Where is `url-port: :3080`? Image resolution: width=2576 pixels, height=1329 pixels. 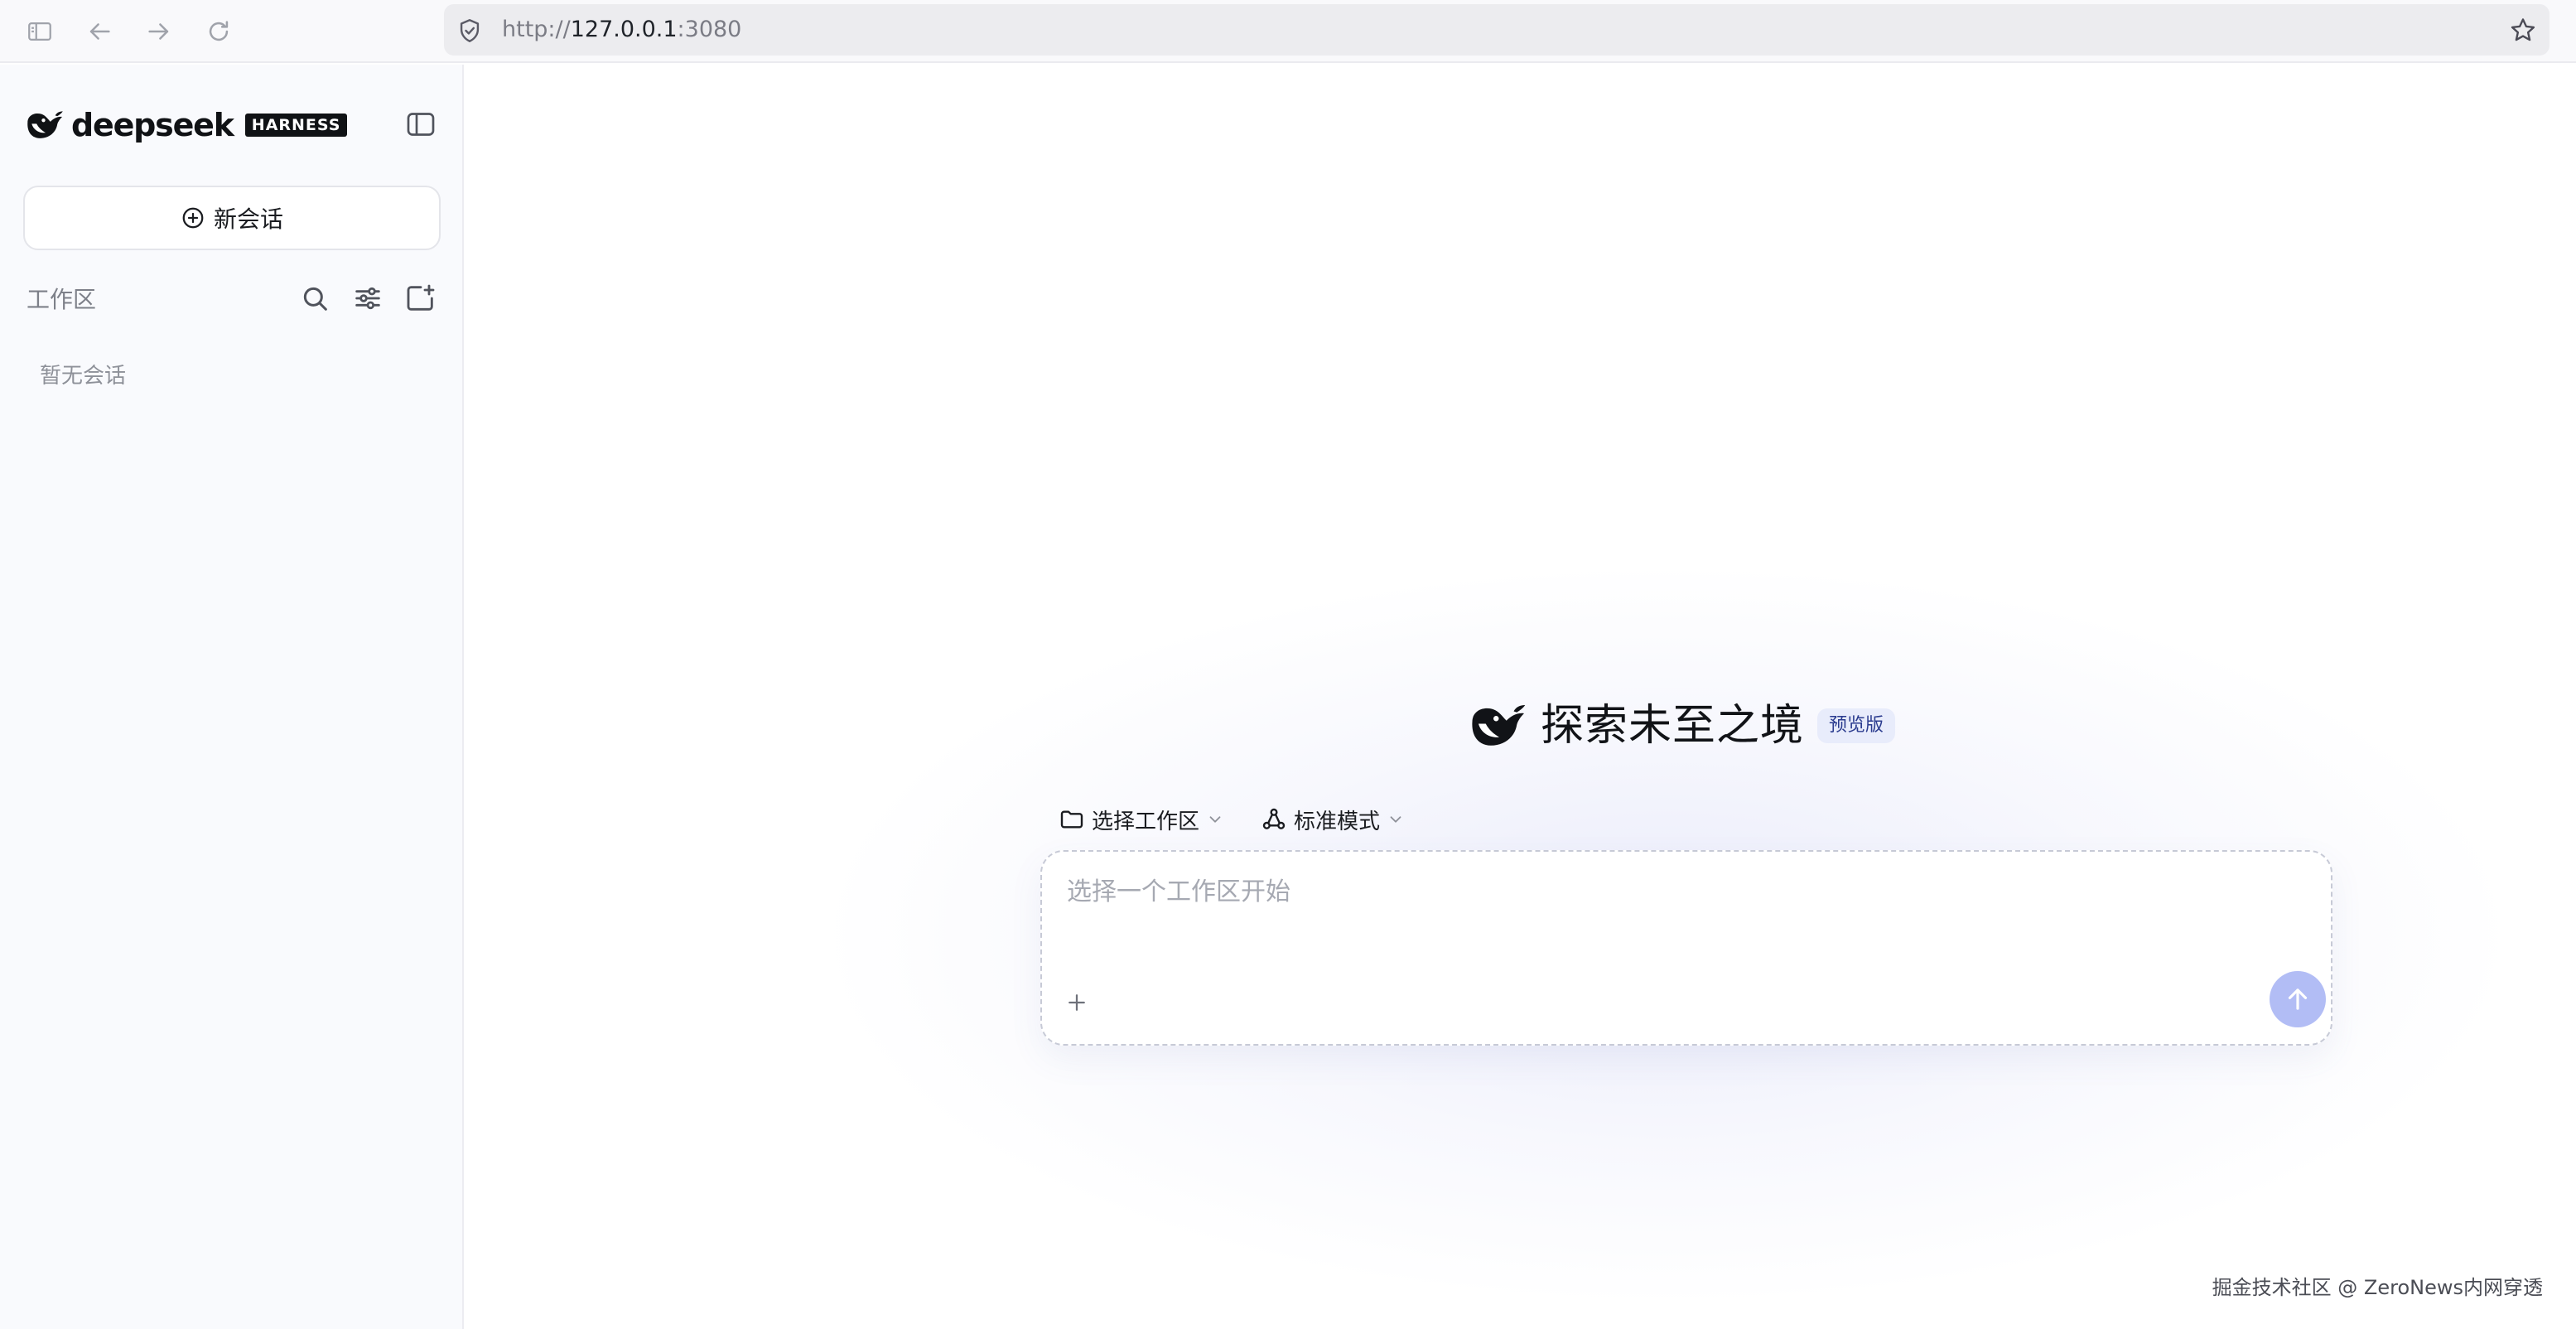 url-port: :3080 is located at coordinates (709, 30).